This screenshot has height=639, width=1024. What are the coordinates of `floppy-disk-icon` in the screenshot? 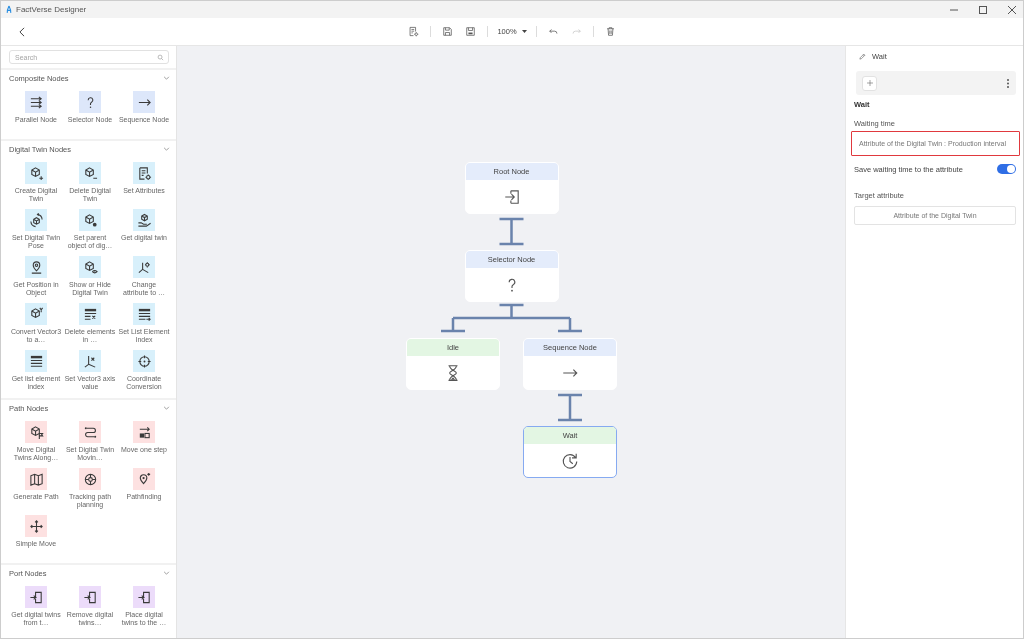 It's located at (471, 31).